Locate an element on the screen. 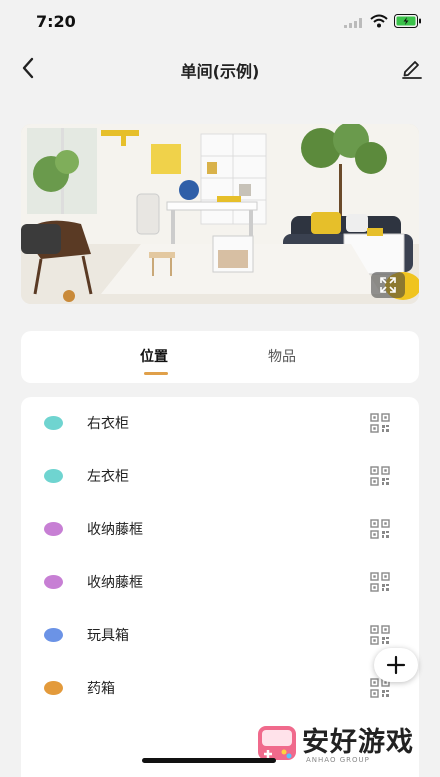  watermark-logo: 安好游戏 ANHAO GROUP is located at coordinates (346, 745).